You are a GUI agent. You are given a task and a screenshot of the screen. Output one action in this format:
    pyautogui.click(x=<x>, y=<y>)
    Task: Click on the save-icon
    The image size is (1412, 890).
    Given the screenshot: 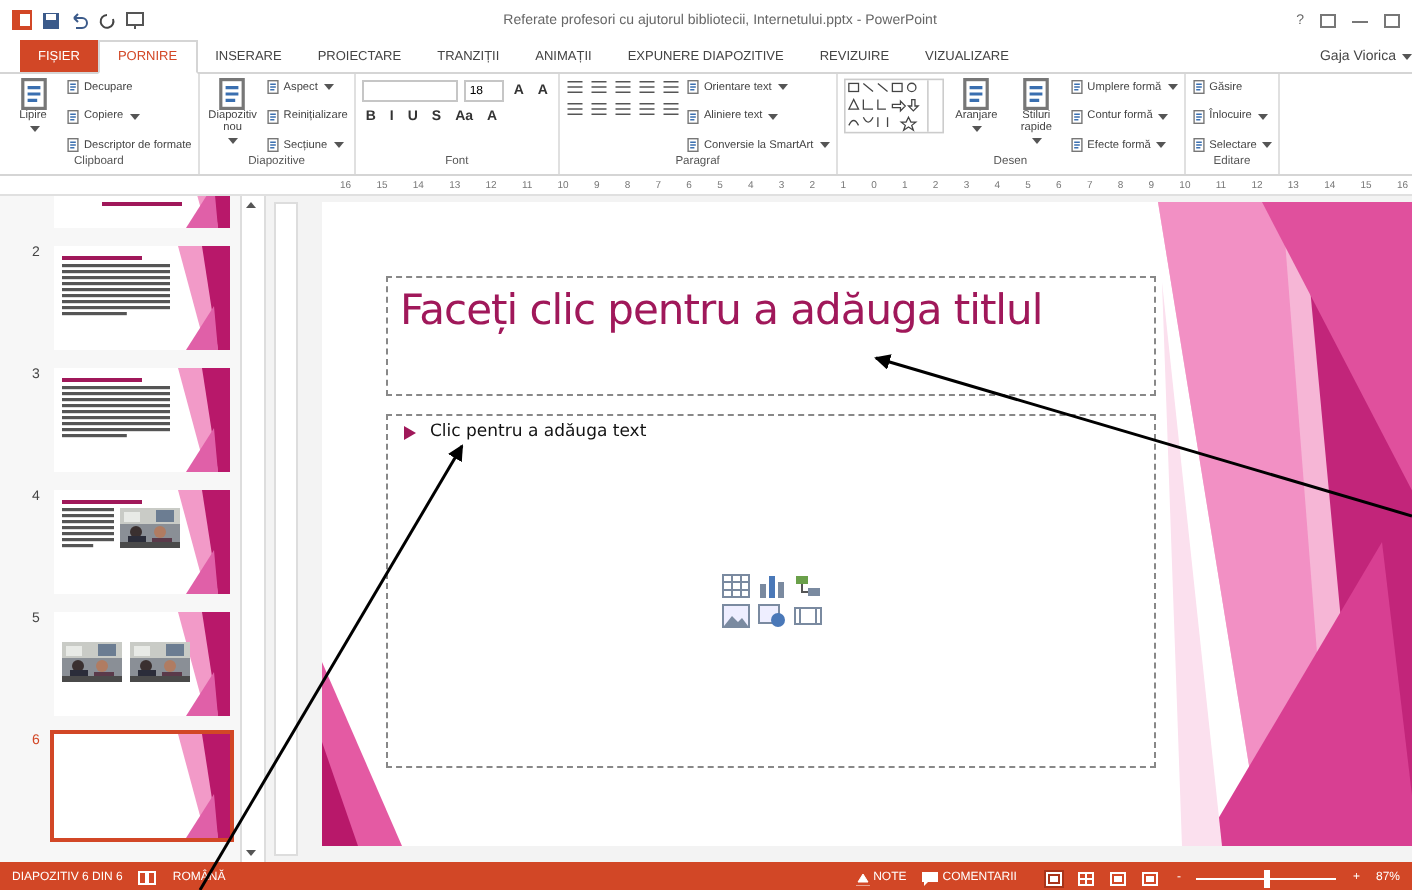 What is the action you would take?
    pyautogui.click(x=51, y=20)
    